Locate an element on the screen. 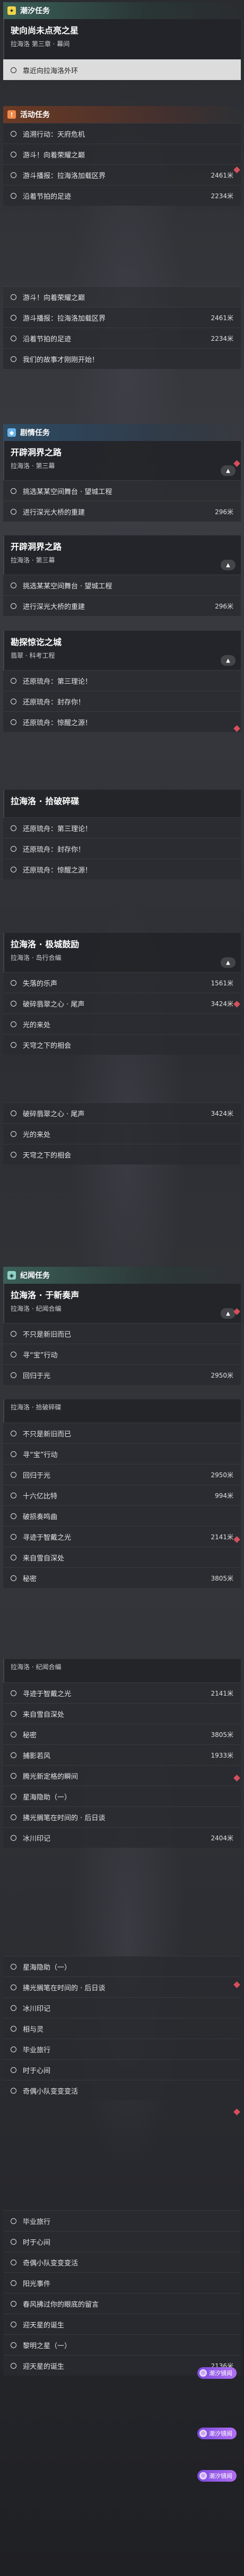 This screenshot has width=244, height=2576. quest-title-block: 驶向尚未点亮之星 拉海洛 第三章 · 幕间 is located at coordinates (122, 39).